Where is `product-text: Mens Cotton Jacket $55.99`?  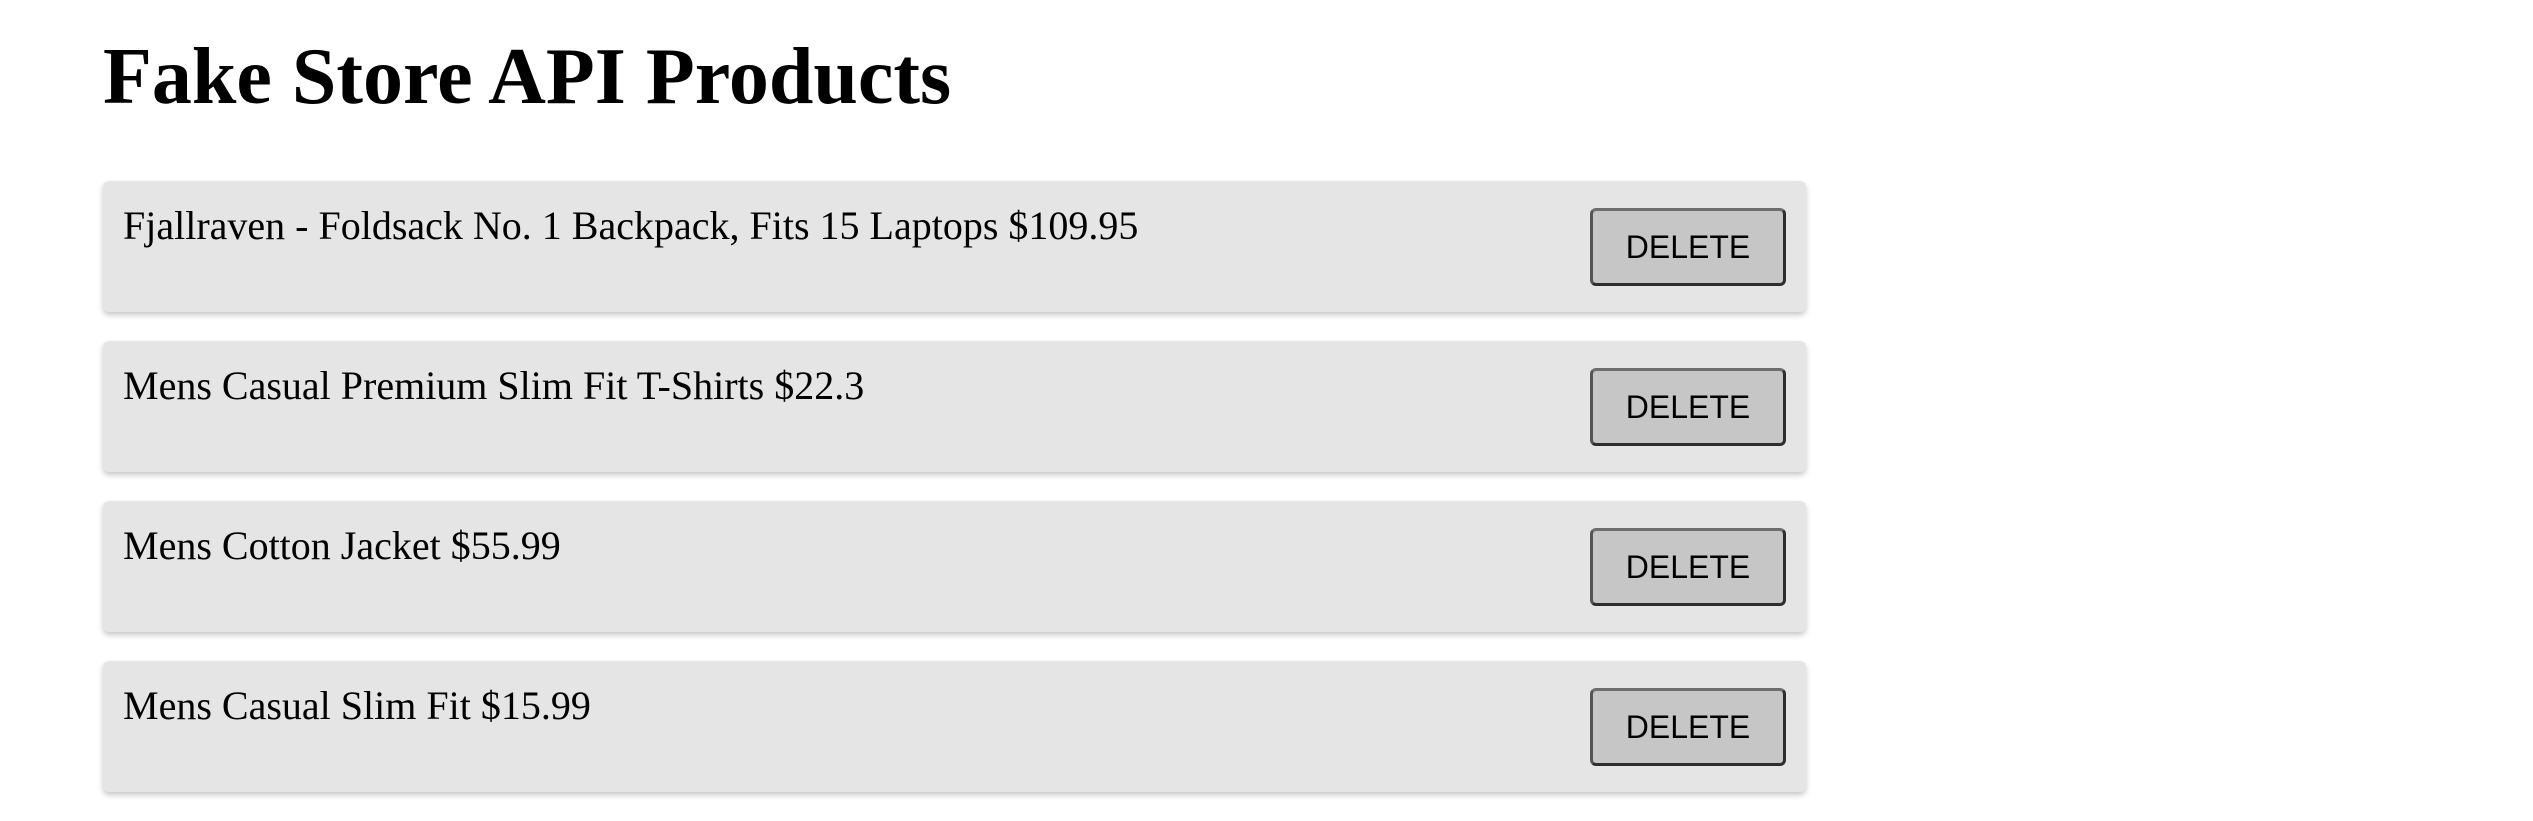 product-text: Mens Cotton Jacket $55.99 is located at coordinates (342, 545).